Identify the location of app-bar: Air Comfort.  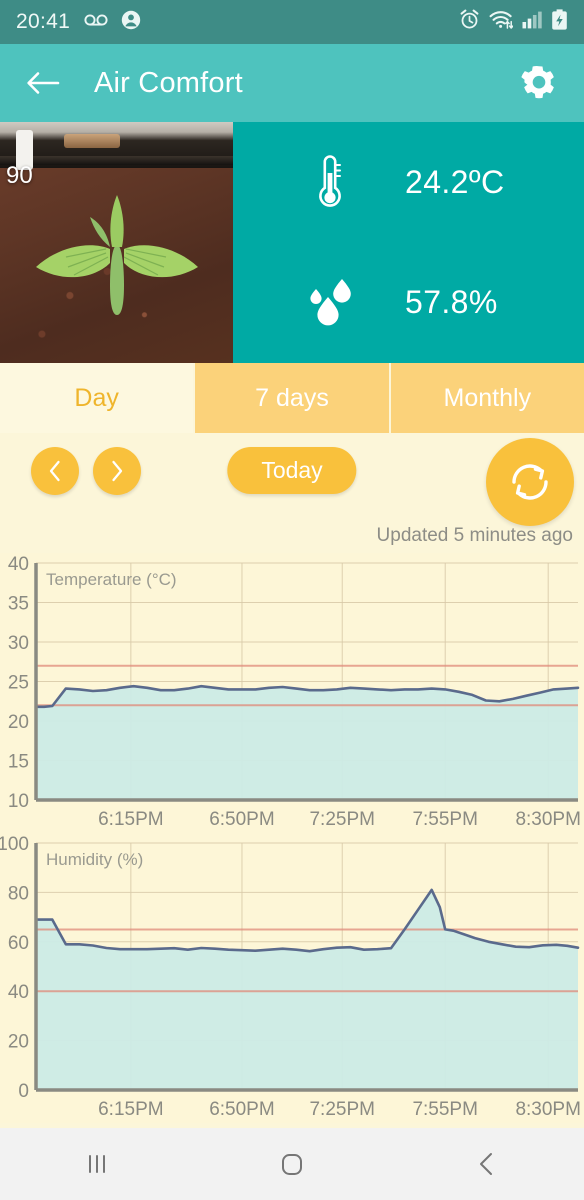
(292, 83).